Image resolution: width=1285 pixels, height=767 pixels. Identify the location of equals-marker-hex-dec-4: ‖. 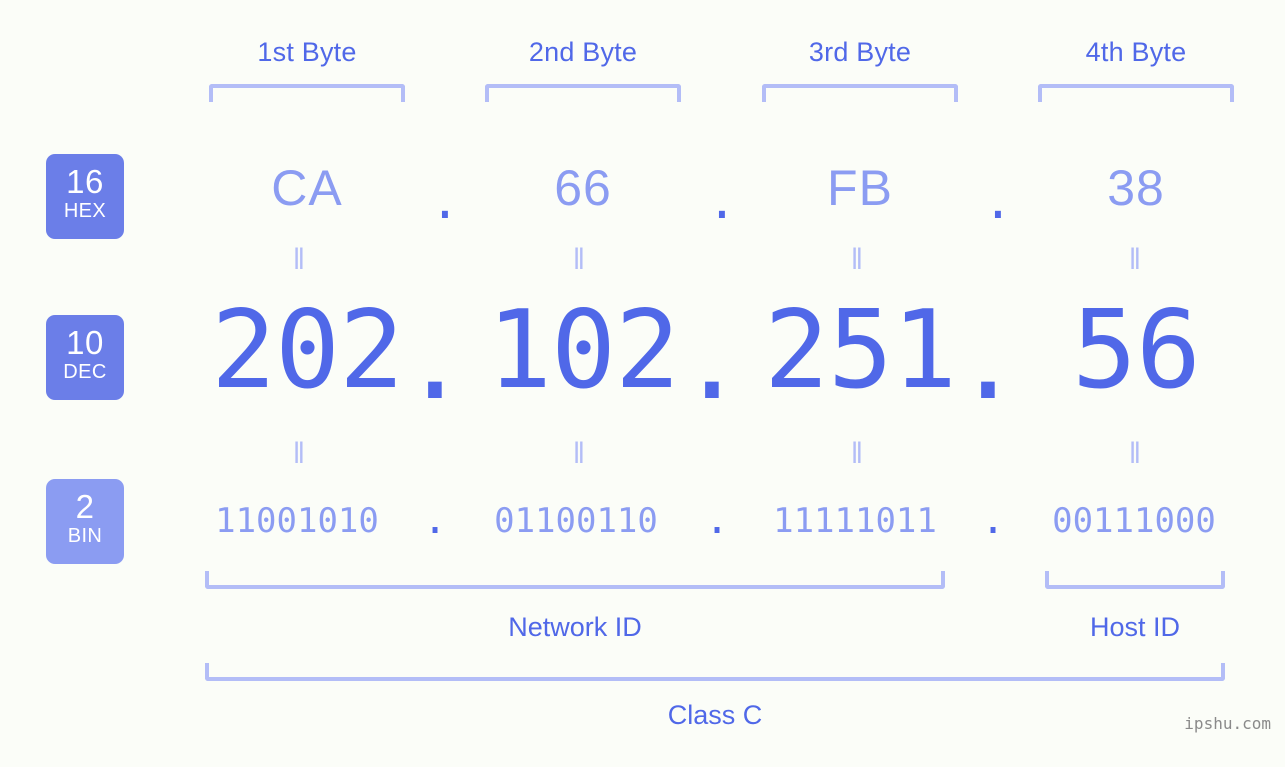
(1136, 259).